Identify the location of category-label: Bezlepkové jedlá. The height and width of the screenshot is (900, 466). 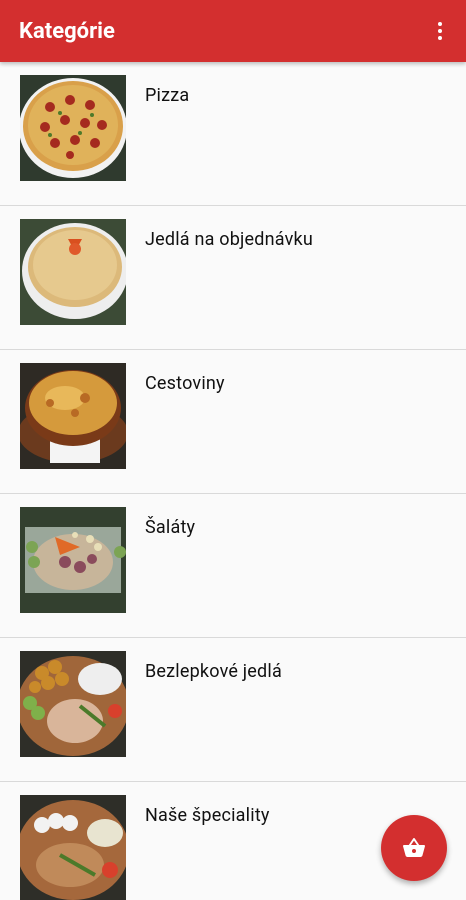
(213, 671).